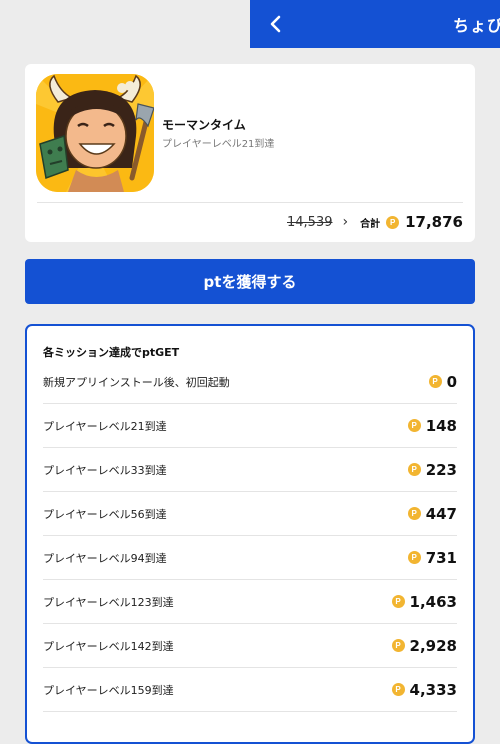  I want to click on app-condition: プレイヤーレベル21到達, so click(218, 144).